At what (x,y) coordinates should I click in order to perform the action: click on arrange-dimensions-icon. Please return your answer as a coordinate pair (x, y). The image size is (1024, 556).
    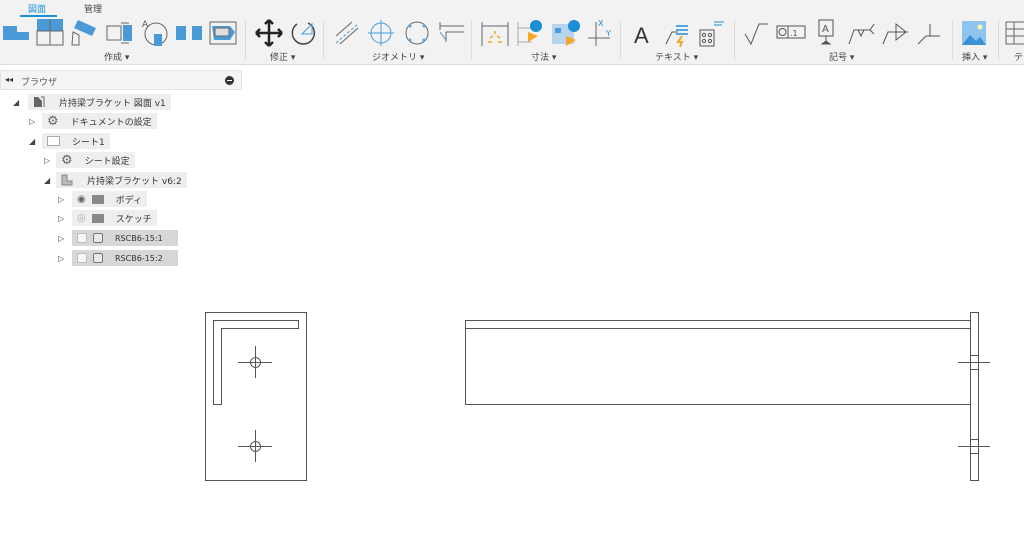
    Looking at the image, I should click on (565, 33).